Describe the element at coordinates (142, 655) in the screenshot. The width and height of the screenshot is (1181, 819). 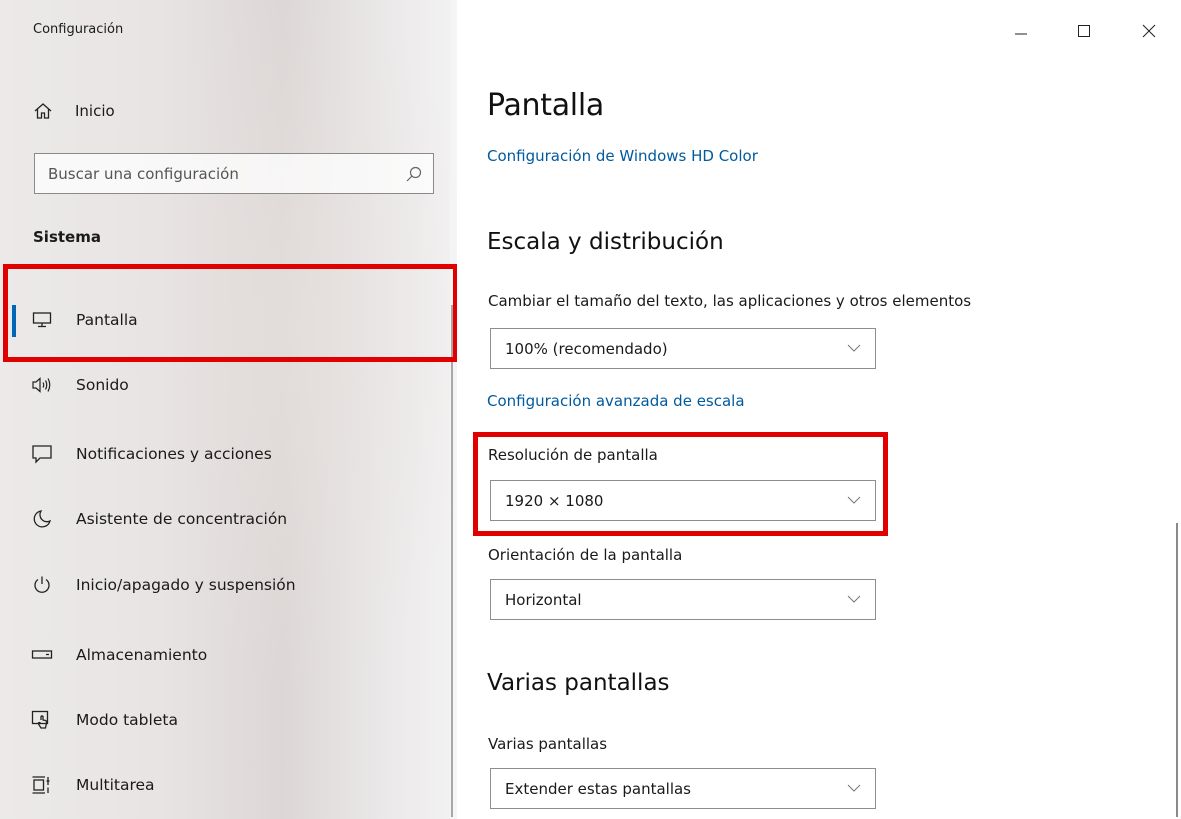
I see `sidebar-item-label: Almacenamiento` at that location.